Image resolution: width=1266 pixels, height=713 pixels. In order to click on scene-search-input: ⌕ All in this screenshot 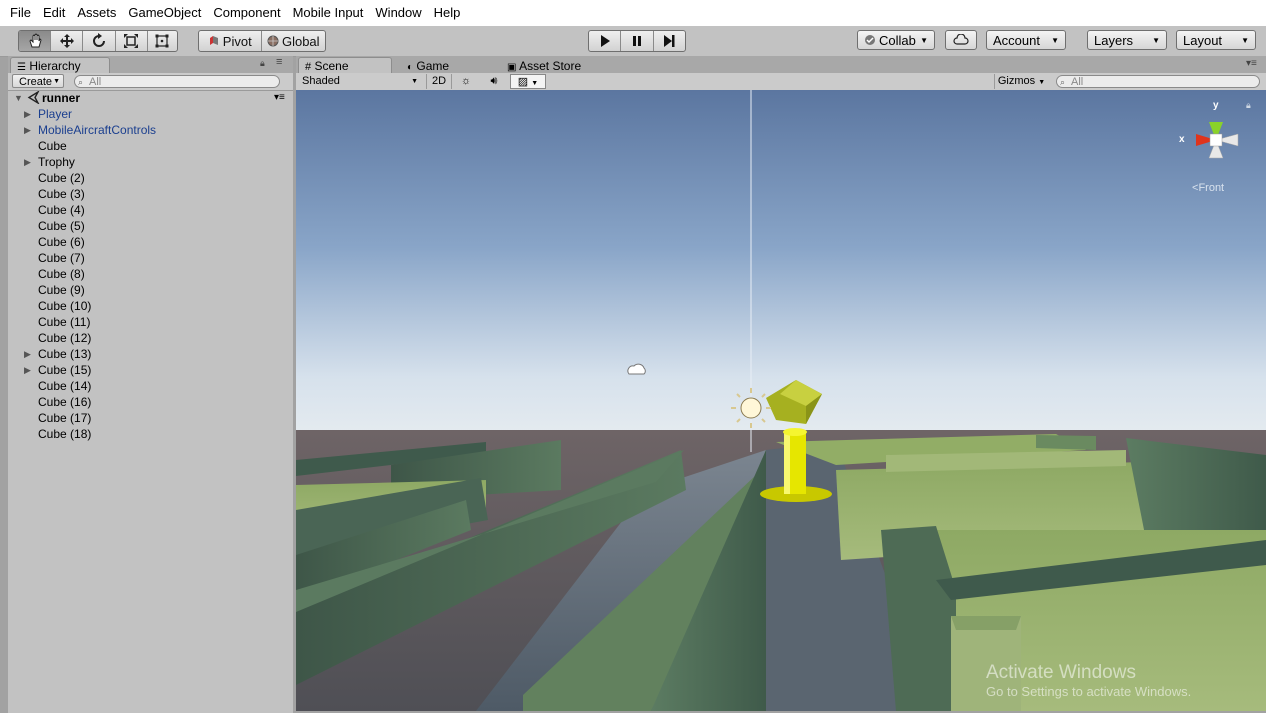, I will do `click(1158, 81)`.